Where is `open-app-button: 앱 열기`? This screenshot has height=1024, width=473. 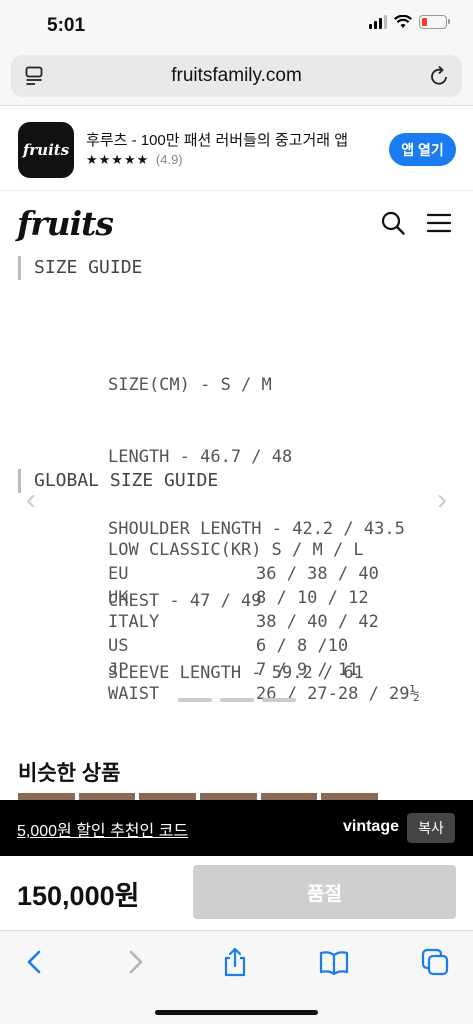 open-app-button: 앱 열기 is located at coordinates (422, 149).